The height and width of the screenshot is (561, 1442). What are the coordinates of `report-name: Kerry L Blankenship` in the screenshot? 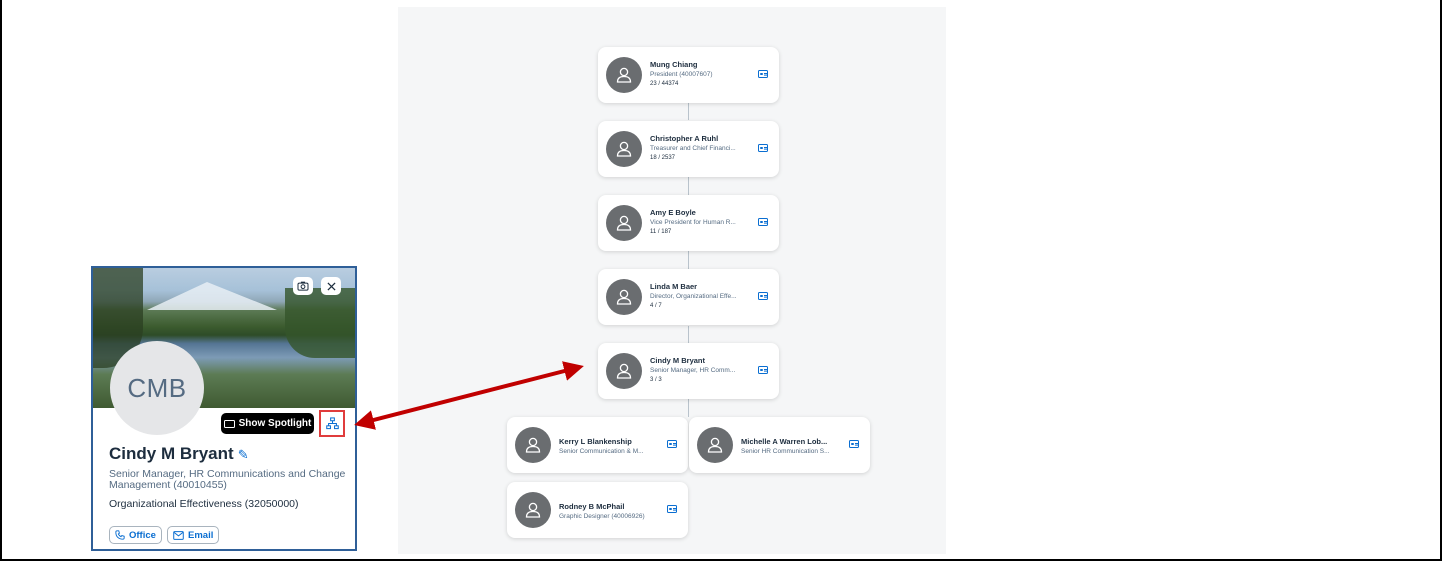 It's located at (595, 441).